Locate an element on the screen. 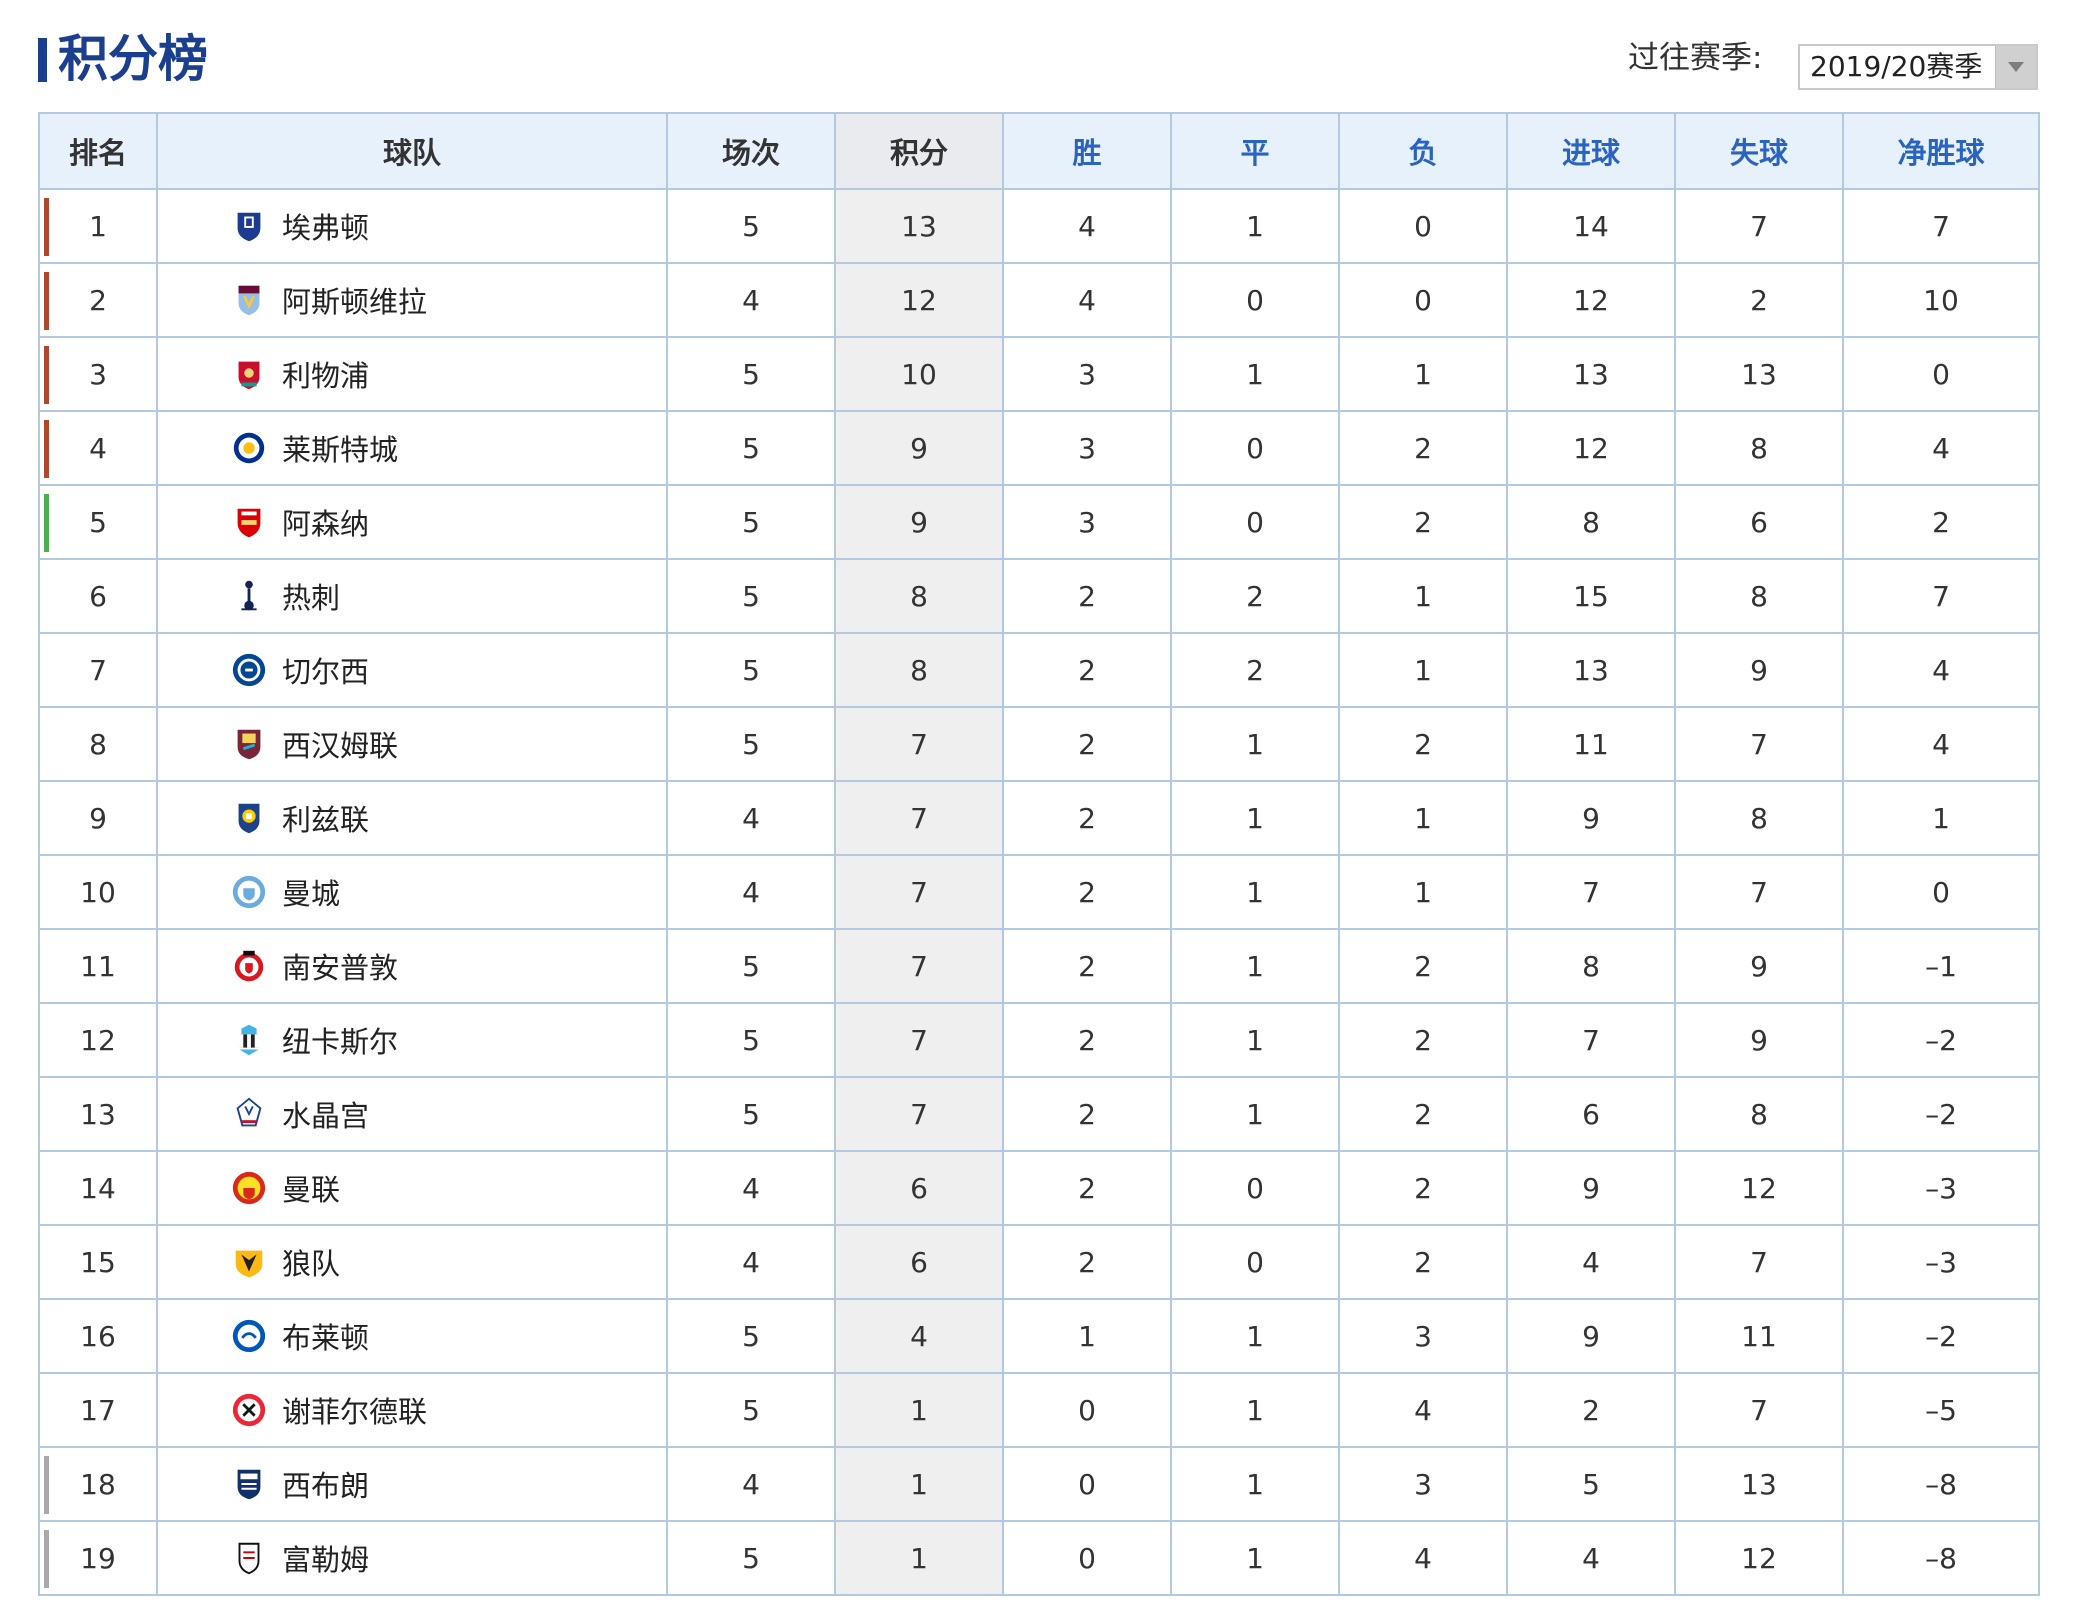  team-cell: 阿森纳 is located at coordinates (412, 522).